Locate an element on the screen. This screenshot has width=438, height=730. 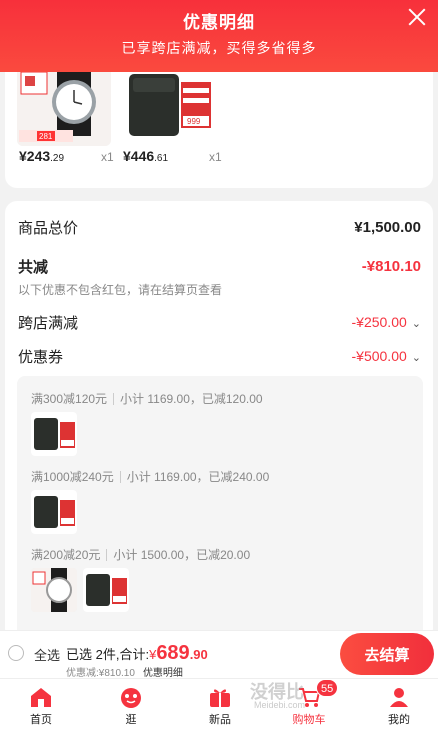
discount-detail-header: 优惠明细 已享跨店满减，买得多省得多 is located at coordinates (219, 36).